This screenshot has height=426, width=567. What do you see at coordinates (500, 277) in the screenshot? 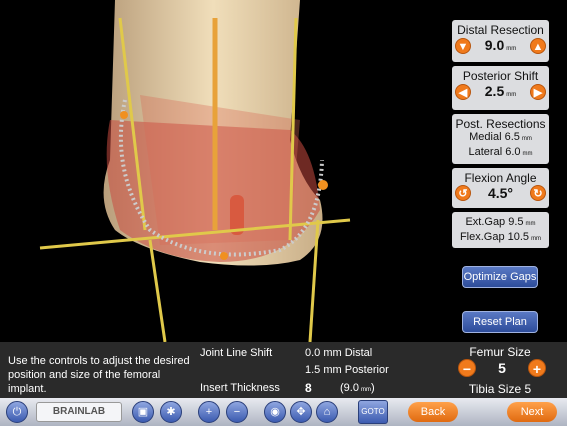
I see `optimize-gaps-button: Optimize Gaps` at bounding box center [500, 277].